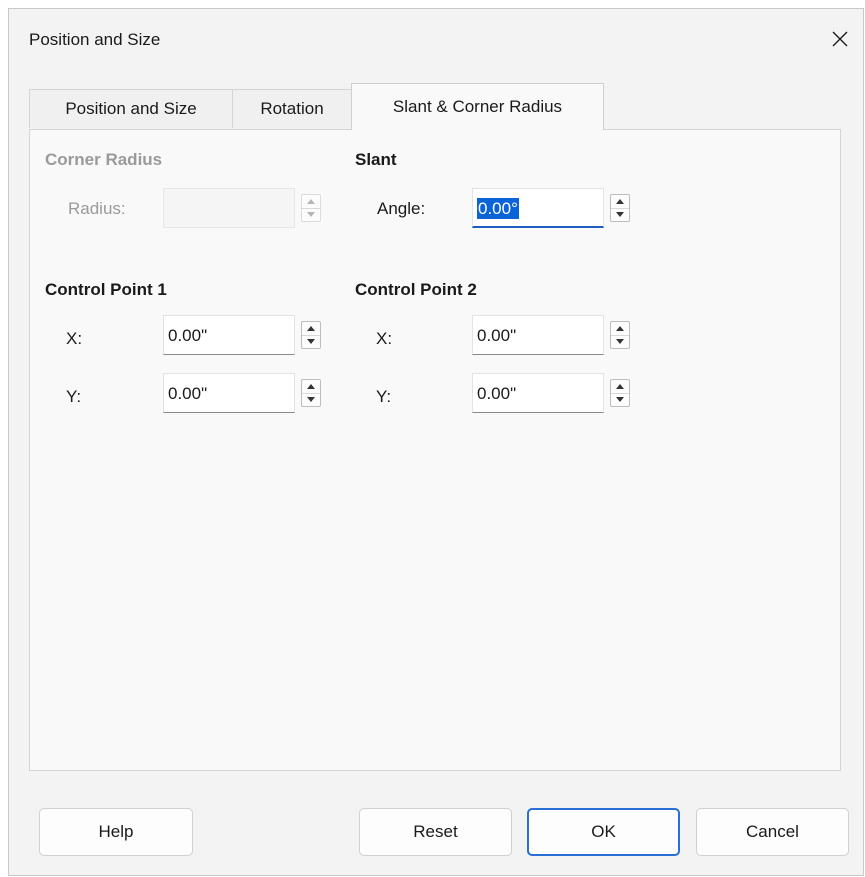 The width and height of the screenshot is (865, 877). Describe the element at coordinates (97, 208) in the screenshot. I see `radius-label: Radius:` at that location.